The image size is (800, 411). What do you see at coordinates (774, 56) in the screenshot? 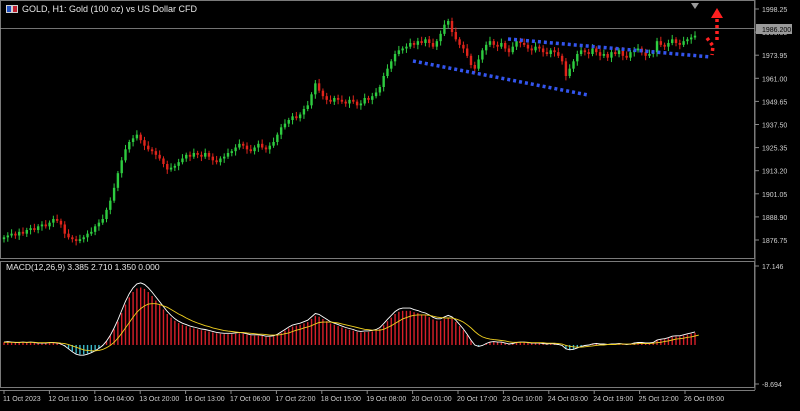
I see `price-axis-label: 1973.95` at bounding box center [774, 56].